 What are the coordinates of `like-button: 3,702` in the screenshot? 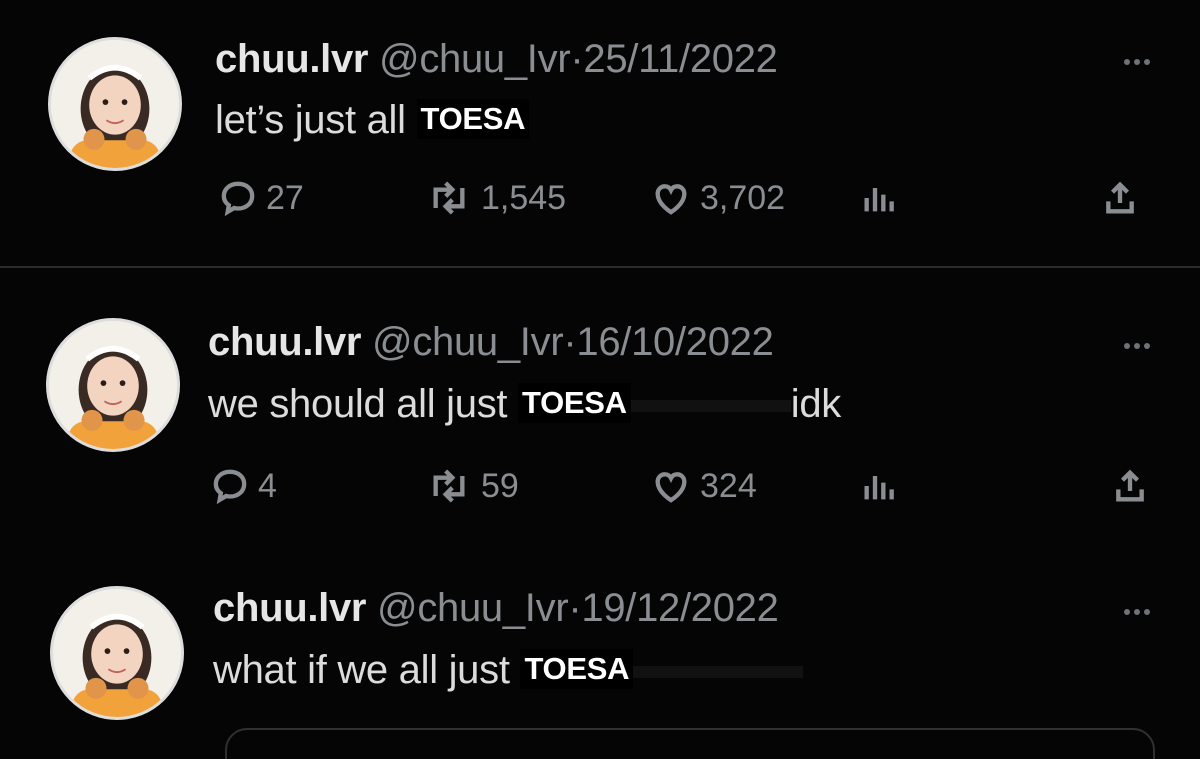 It's located at (717, 198).